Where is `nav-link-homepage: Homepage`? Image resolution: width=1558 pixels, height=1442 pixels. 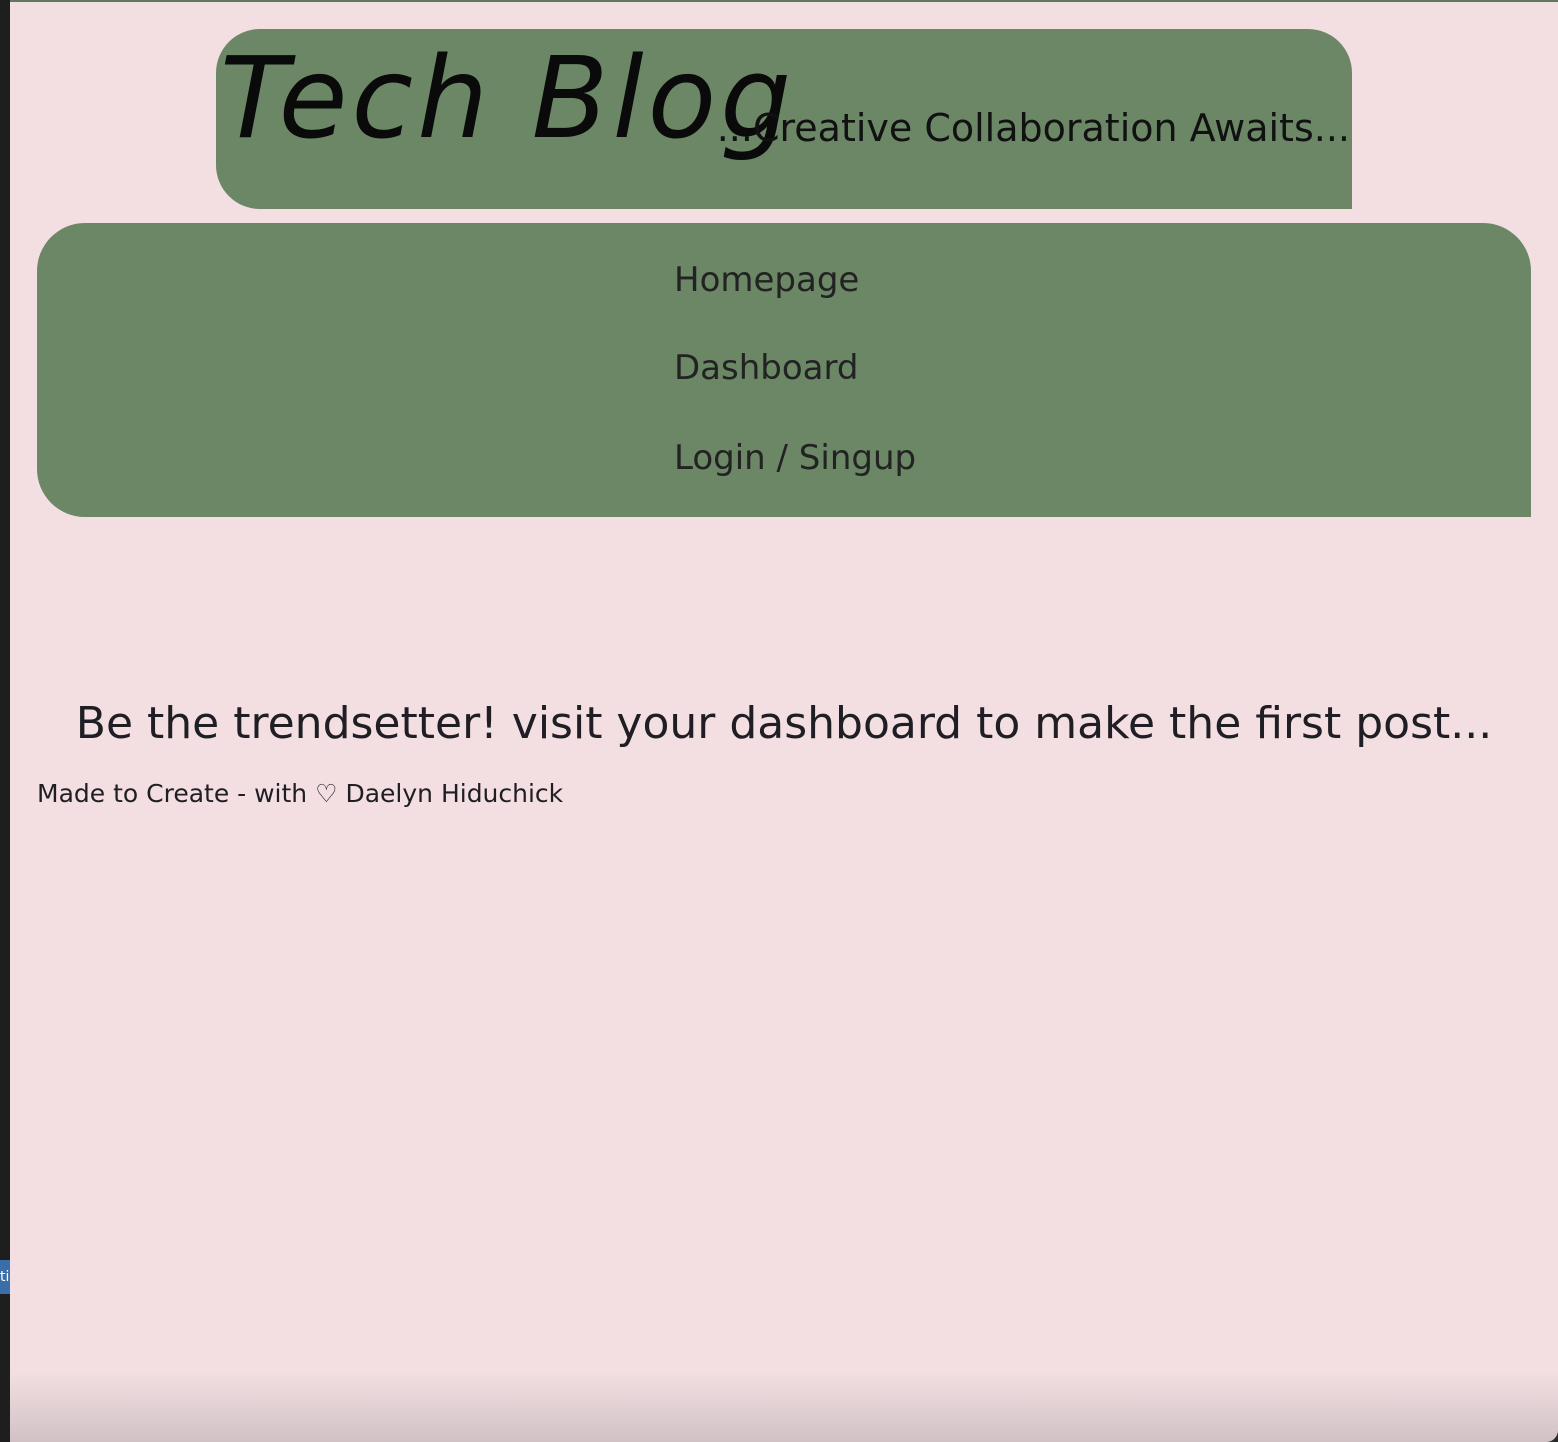
nav-link-homepage: Homepage is located at coordinates (766, 280).